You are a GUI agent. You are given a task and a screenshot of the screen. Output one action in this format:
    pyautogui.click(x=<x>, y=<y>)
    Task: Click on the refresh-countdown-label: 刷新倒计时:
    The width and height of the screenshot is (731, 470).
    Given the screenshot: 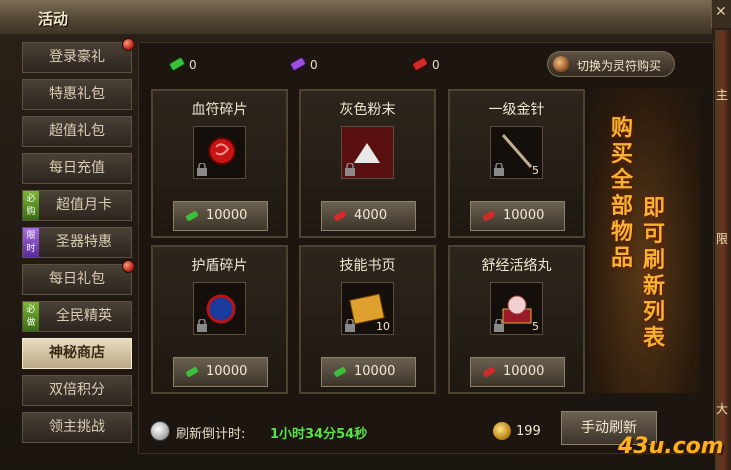 What is the action you would take?
    pyautogui.click(x=211, y=434)
    